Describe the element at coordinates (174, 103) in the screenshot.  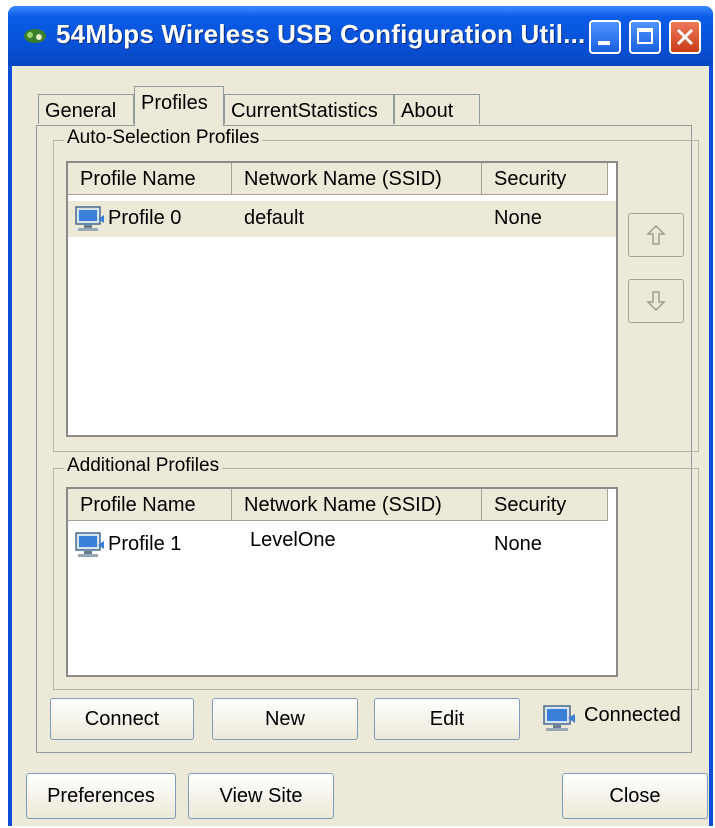
I see `tab-label: Profiles` at that location.